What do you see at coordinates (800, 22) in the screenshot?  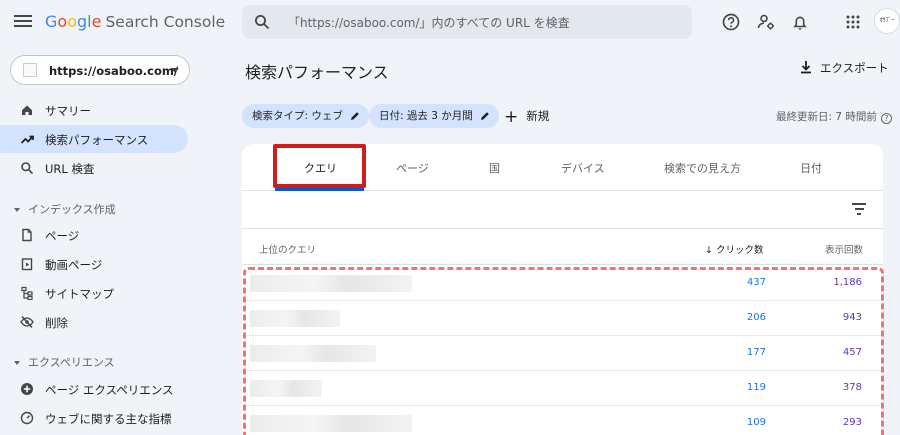 I see `notifications-icon` at bounding box center [800, 22].